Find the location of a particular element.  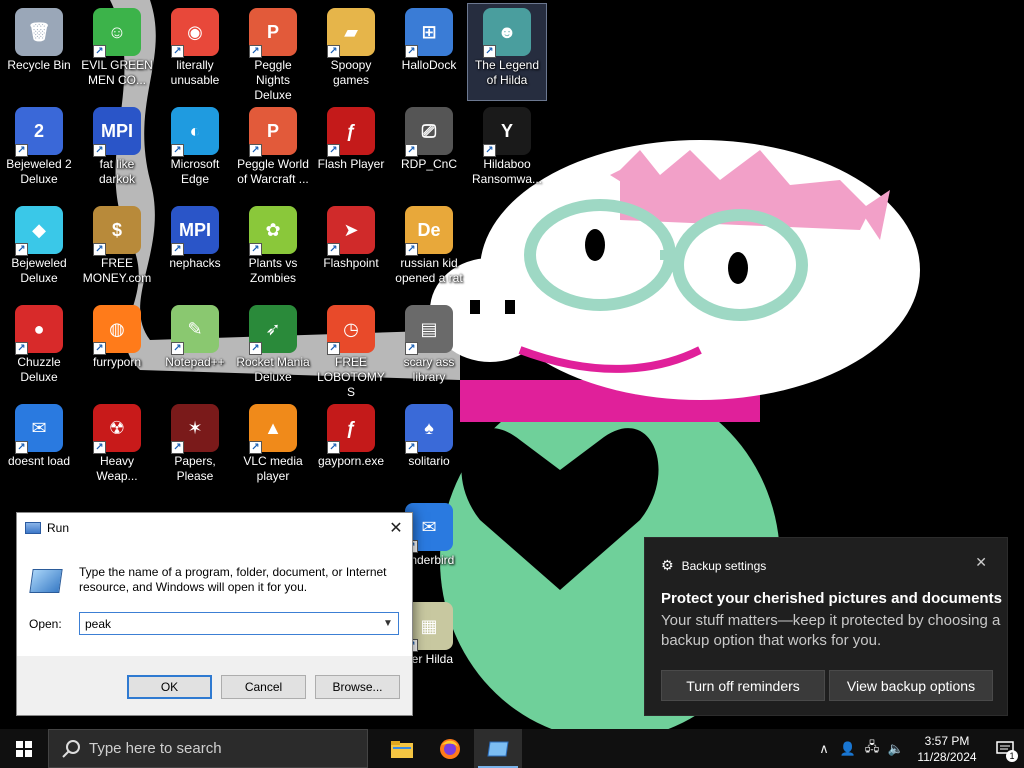

notification-count-badge: 1 is located at coordinates (1012, 756).